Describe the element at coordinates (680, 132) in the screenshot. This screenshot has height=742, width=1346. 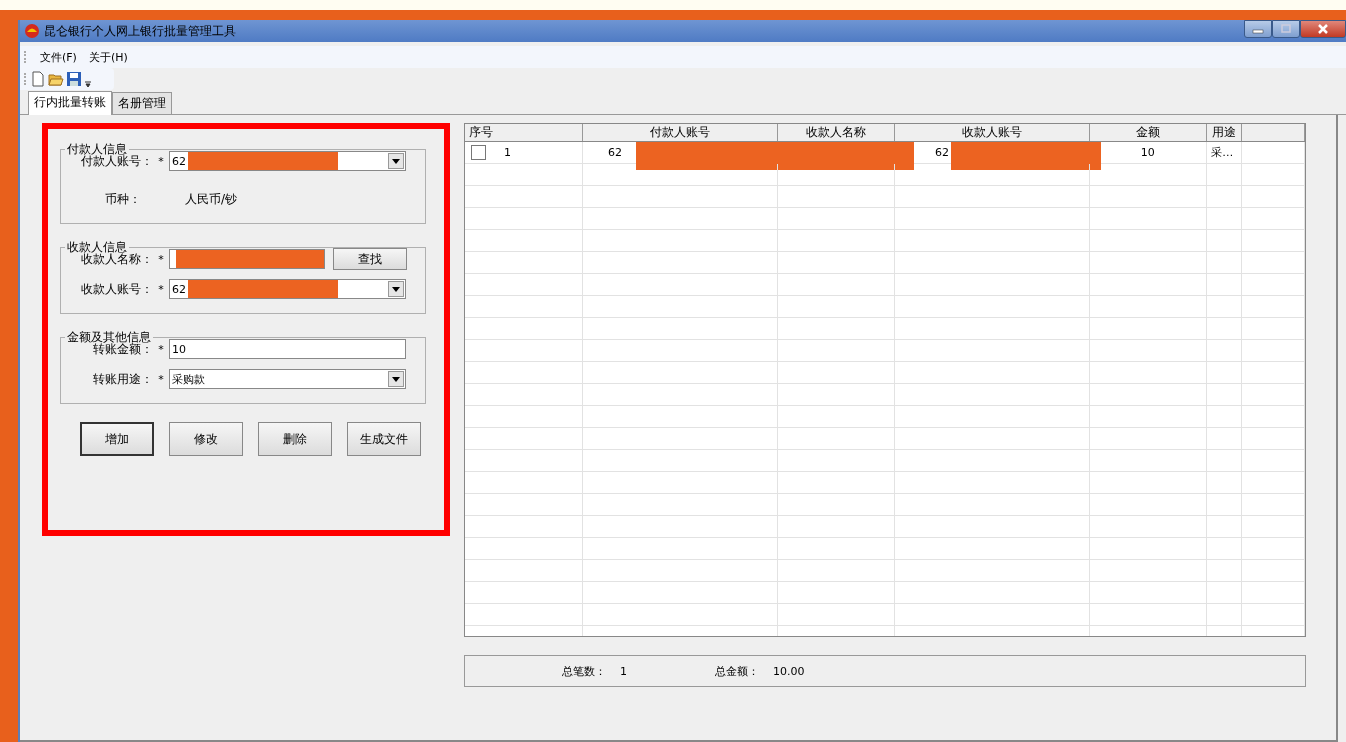
I see `column-header: 付款人账号` at that location.